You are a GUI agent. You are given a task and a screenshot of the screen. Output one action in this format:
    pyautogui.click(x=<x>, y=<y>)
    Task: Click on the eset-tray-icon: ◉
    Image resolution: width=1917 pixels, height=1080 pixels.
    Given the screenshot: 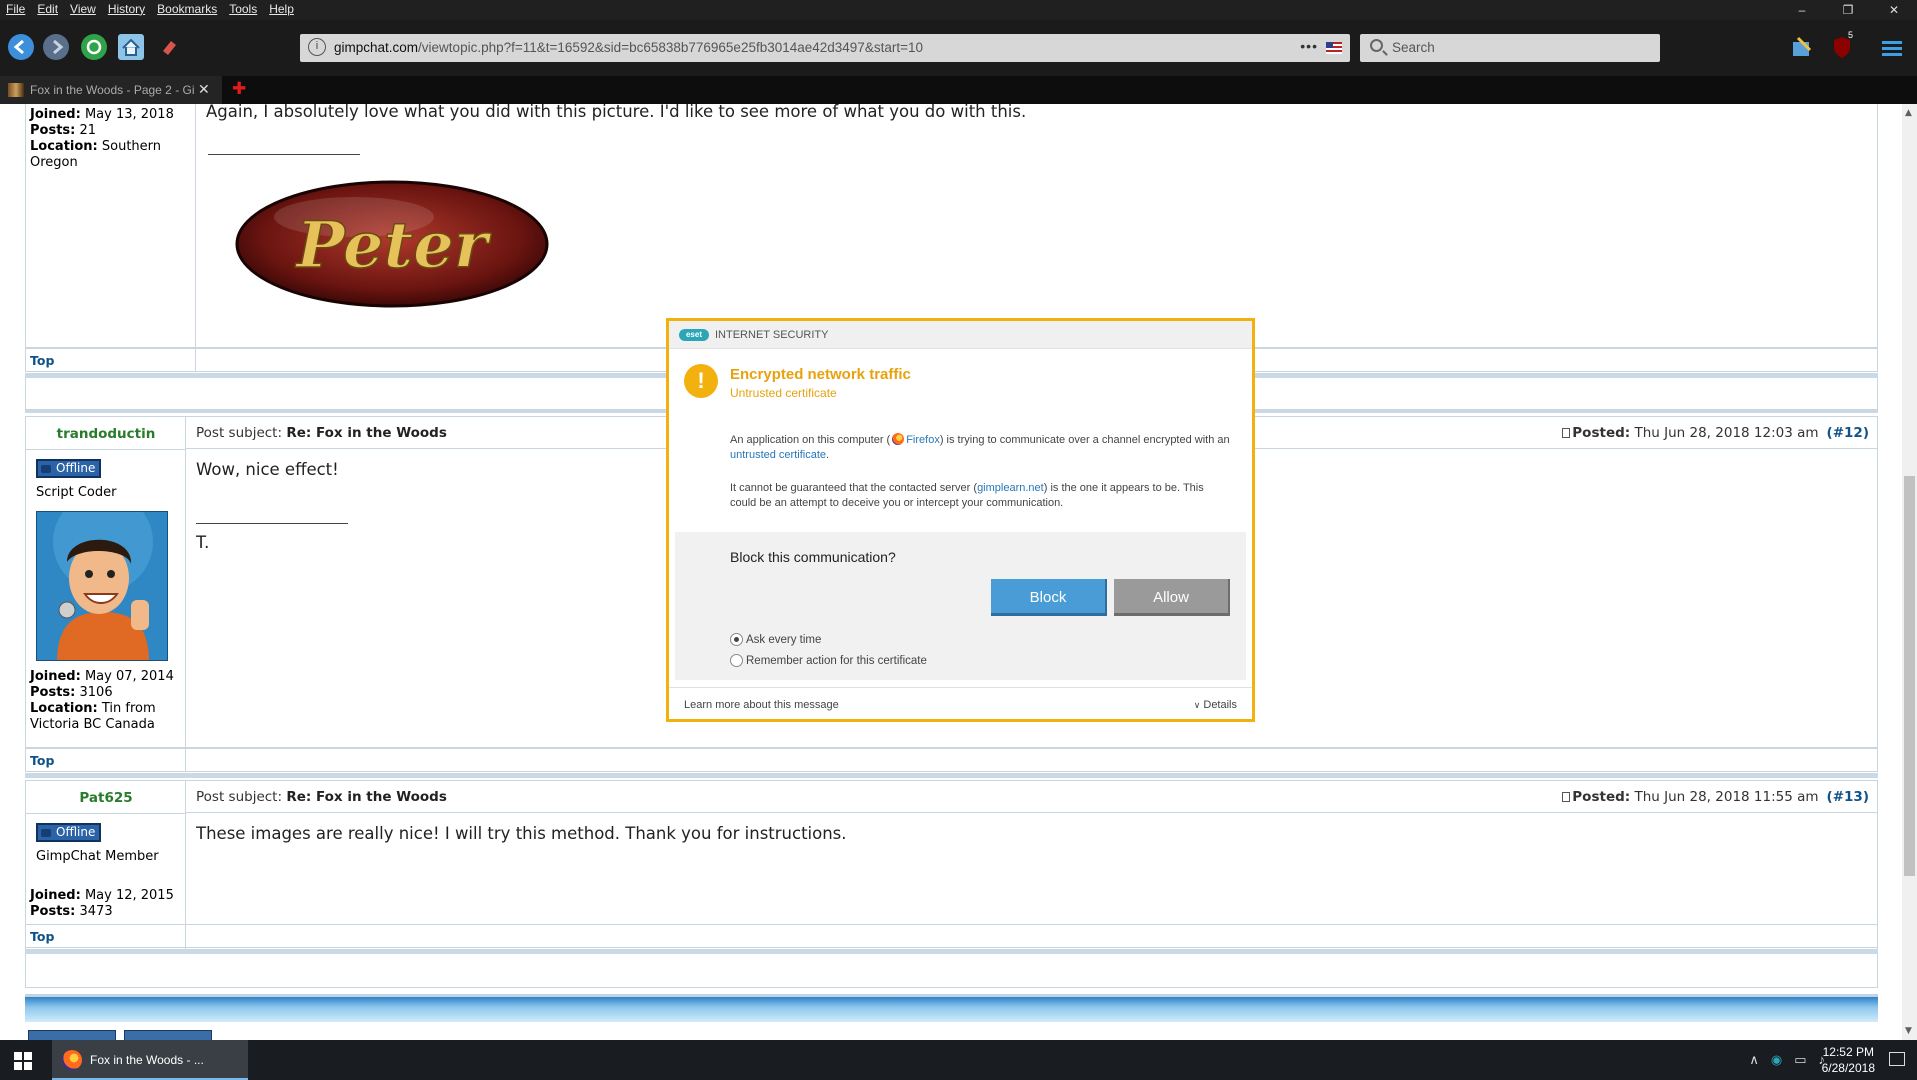 What is the action you would take?
    pyautogui.click(x=1776, y=1060)
    